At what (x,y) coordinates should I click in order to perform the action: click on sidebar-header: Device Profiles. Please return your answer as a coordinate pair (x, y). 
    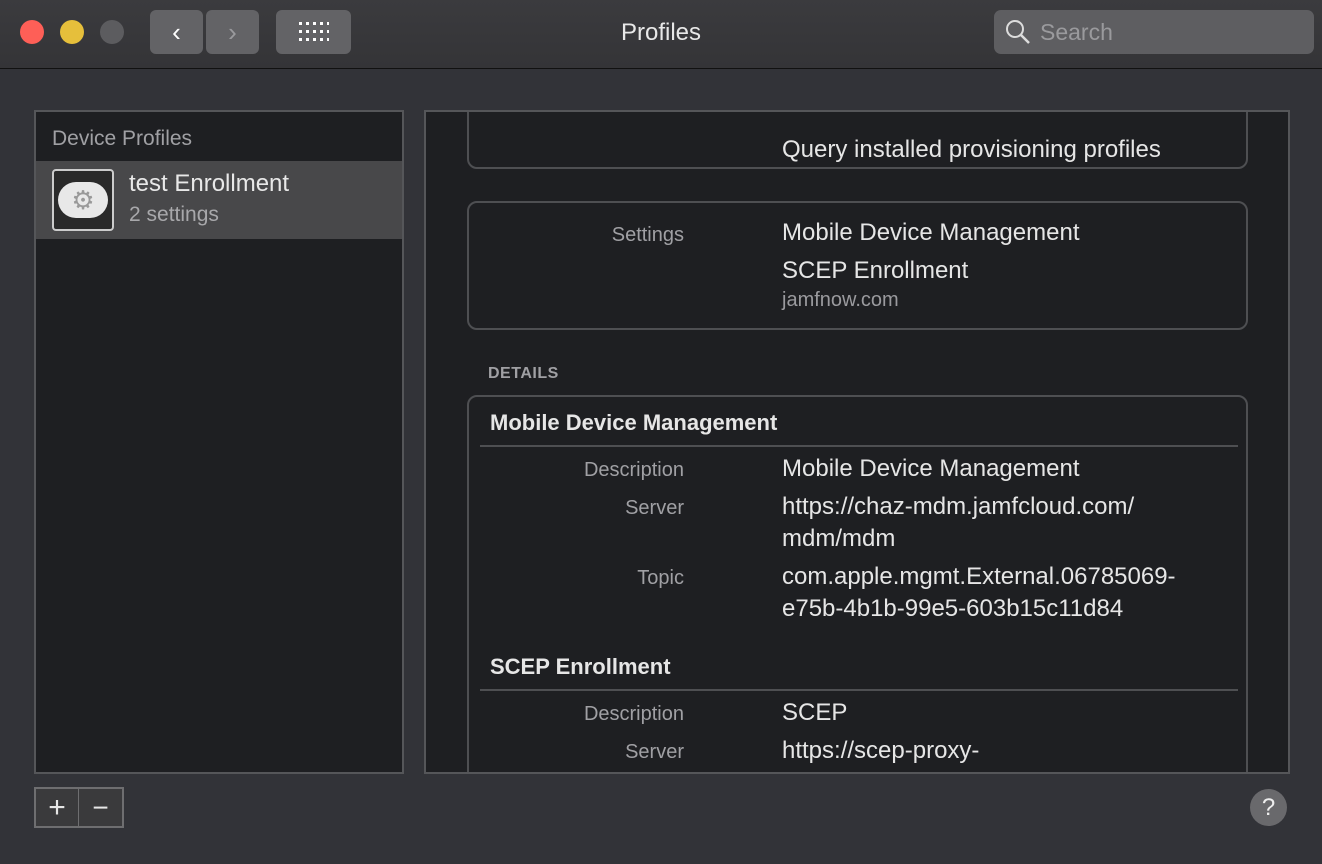
    Looking at the image, I should click on (122, 138).